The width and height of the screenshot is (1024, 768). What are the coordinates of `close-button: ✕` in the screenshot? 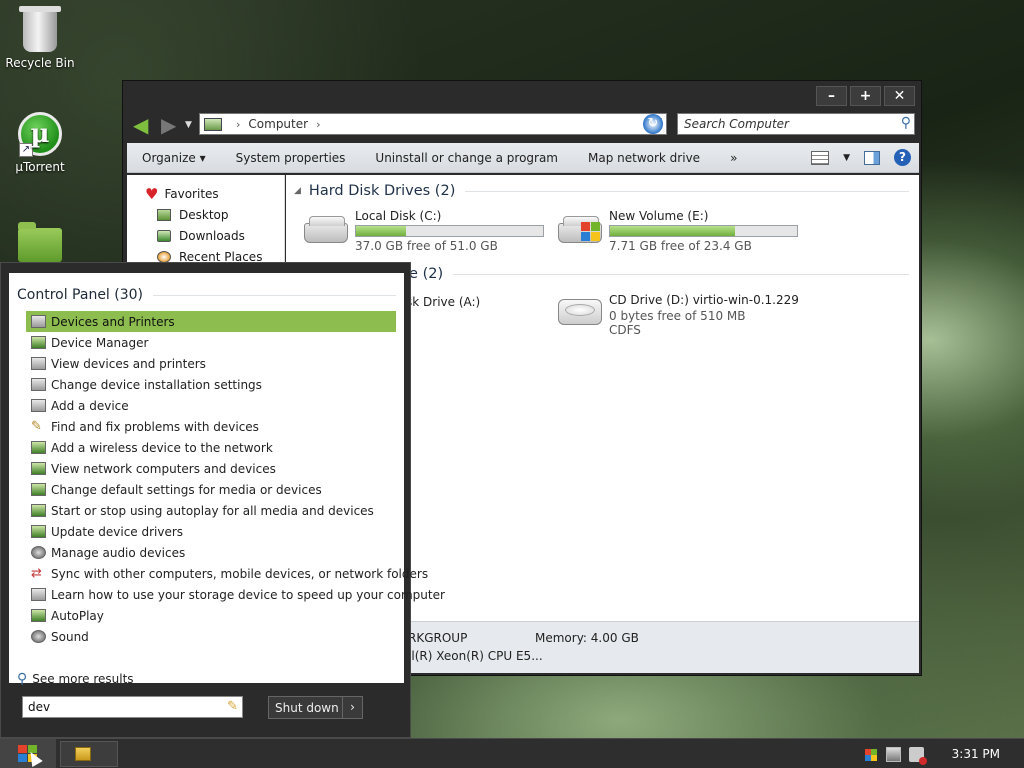 It's located at (899, 96).